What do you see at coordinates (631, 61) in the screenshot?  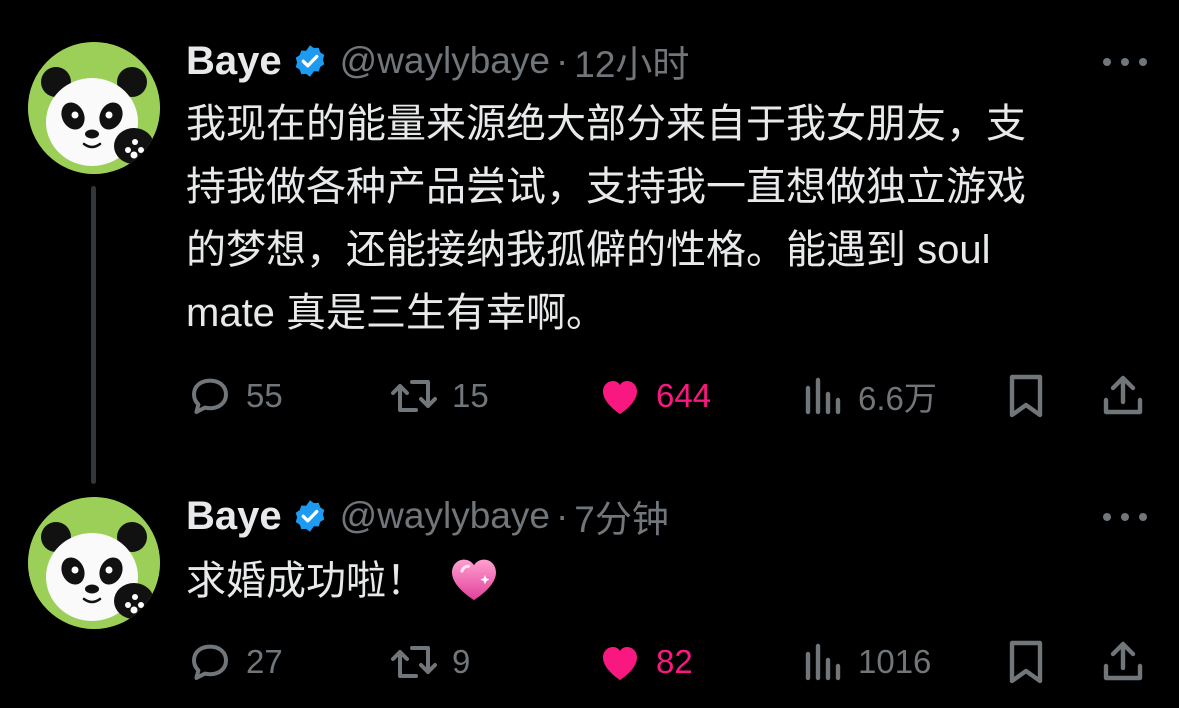 I see `tweet-timestamp: 12小时` at bounding box center [631, 61].